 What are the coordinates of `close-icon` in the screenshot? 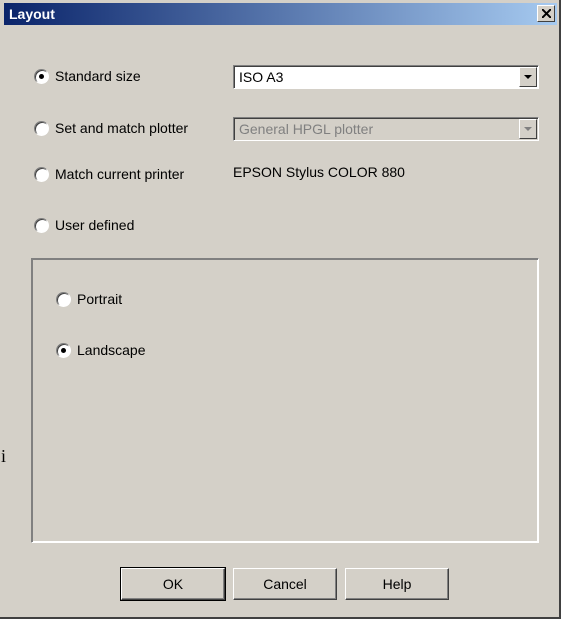 It's located at (546, 13).